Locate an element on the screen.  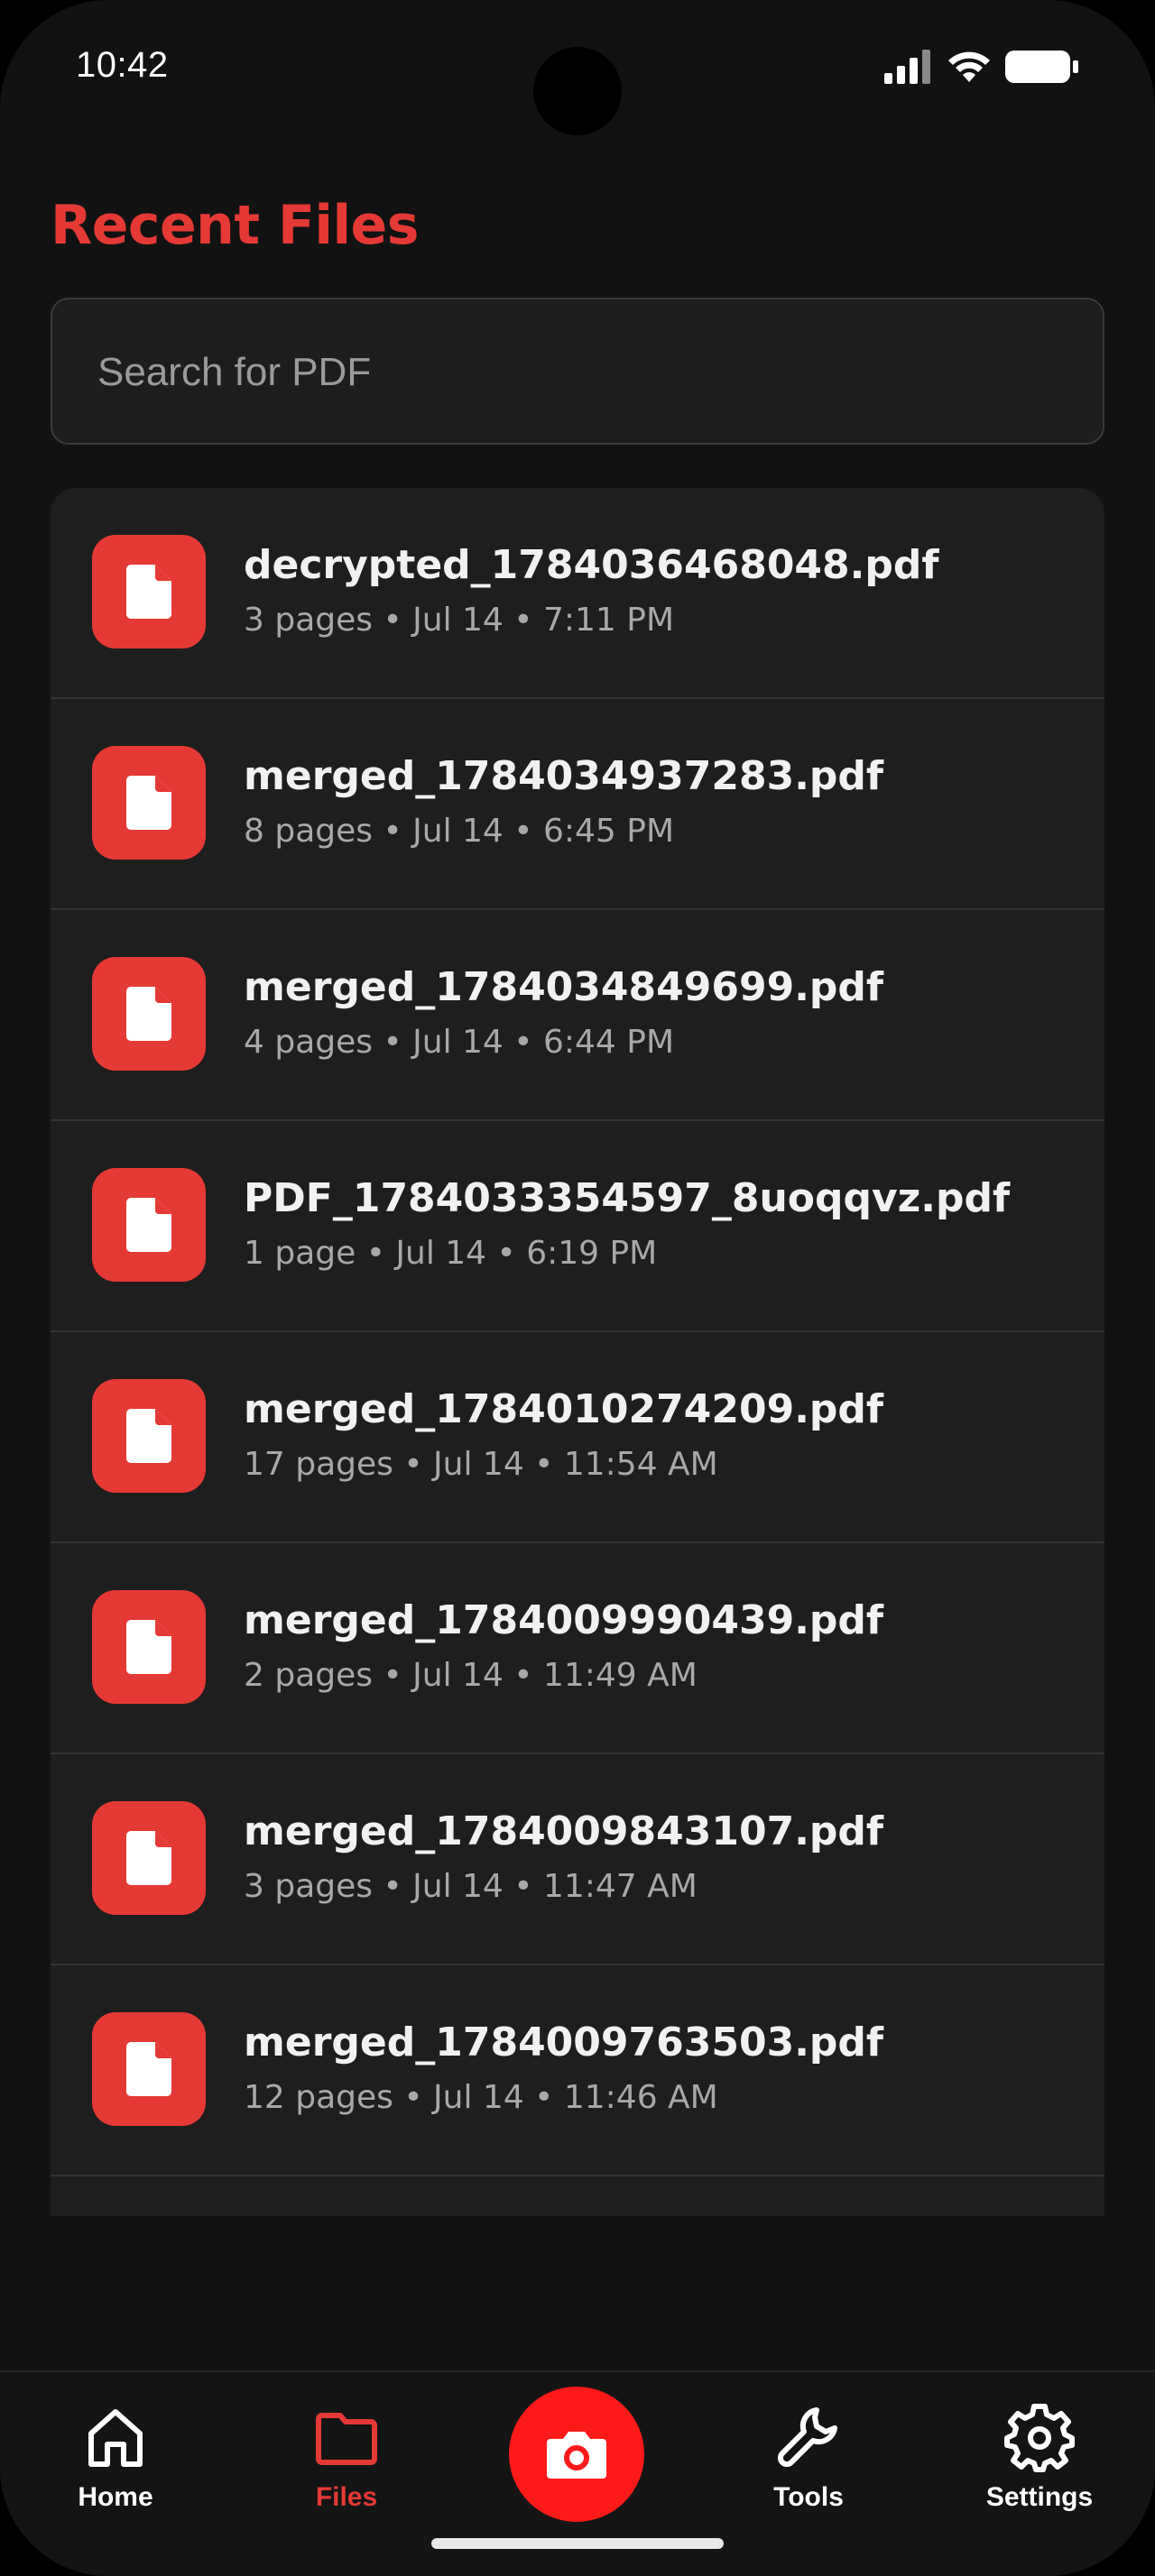
file-name: decrypted_1784036468048.pdf is located at coordinates (591, 565).